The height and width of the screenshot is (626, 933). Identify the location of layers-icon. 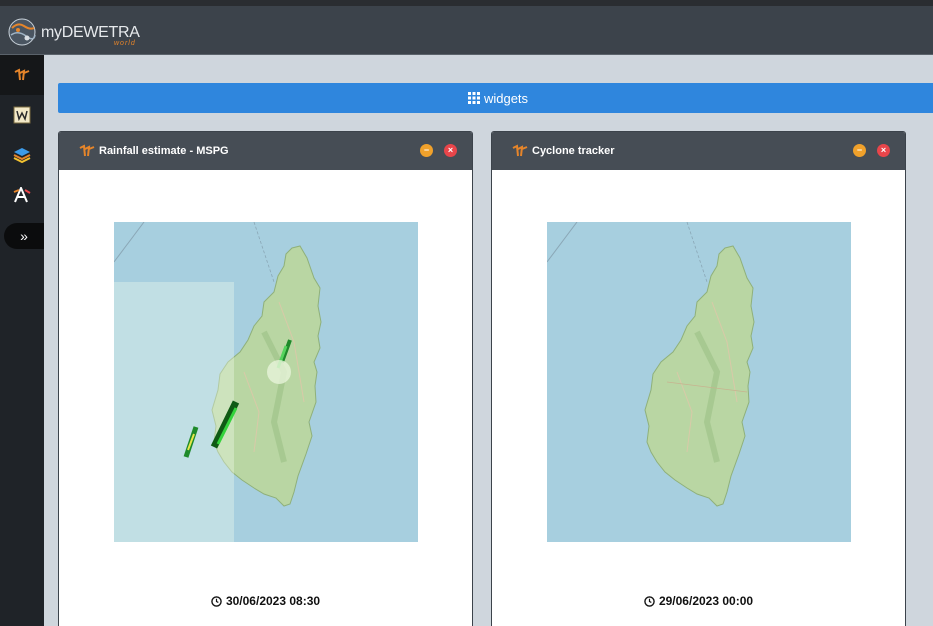
(22, 155).